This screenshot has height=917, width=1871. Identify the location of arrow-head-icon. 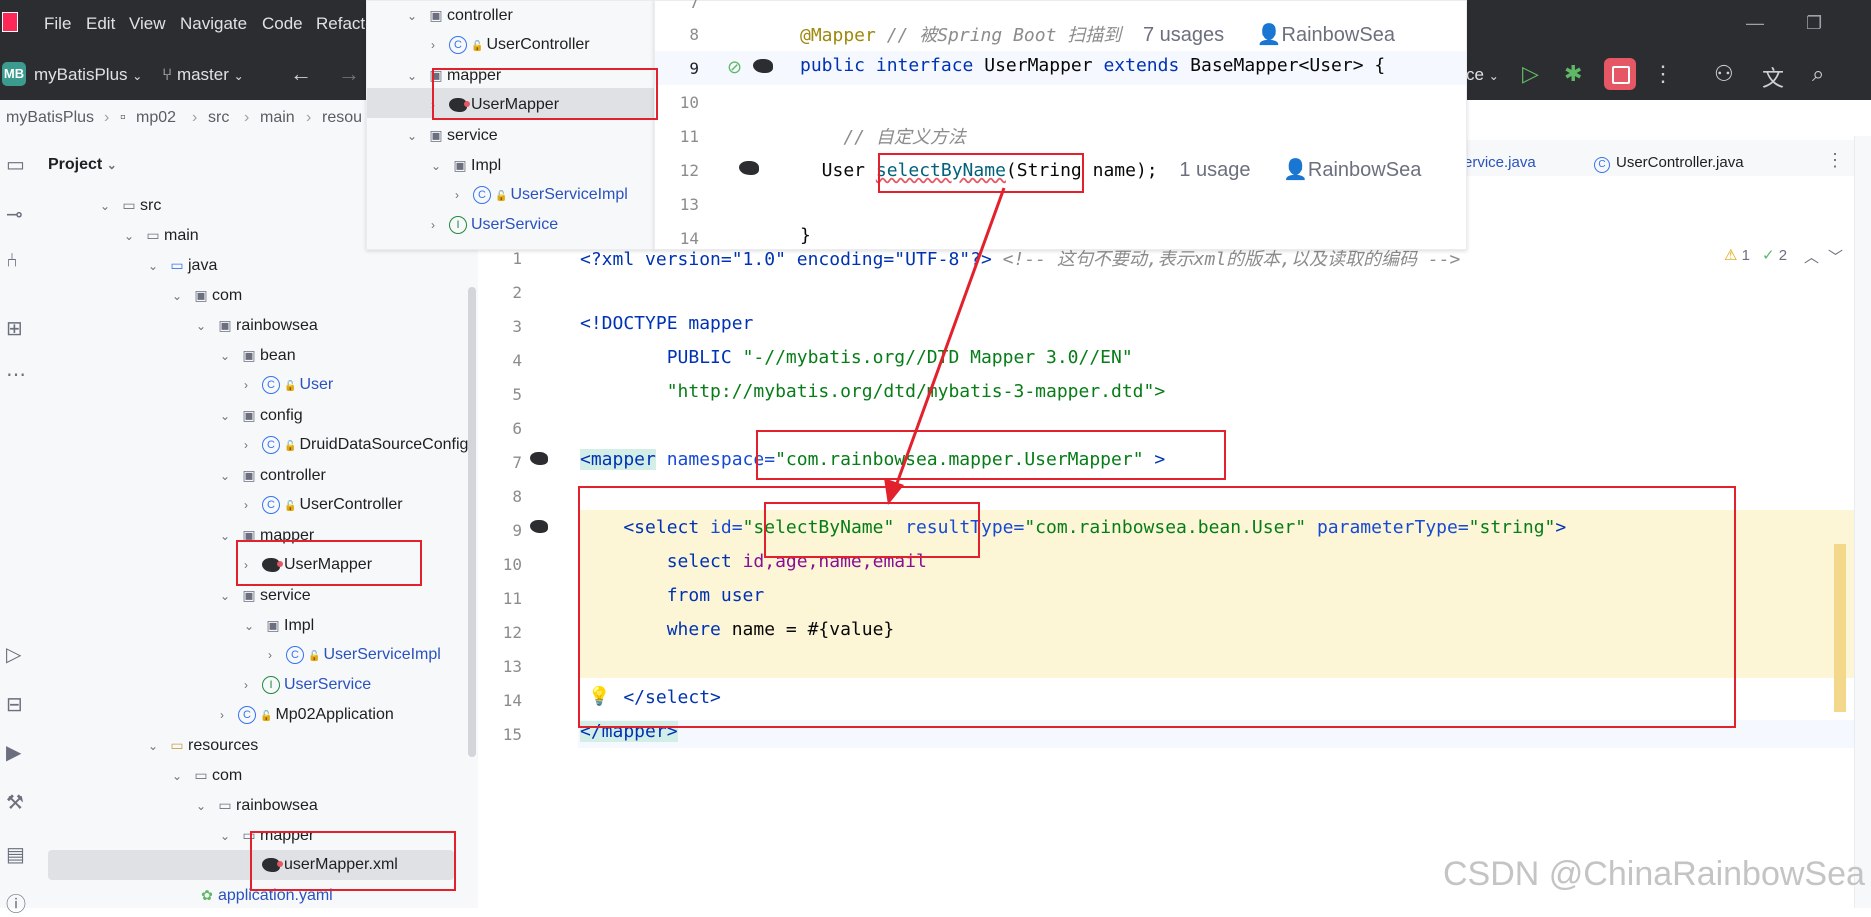
(894, 491).